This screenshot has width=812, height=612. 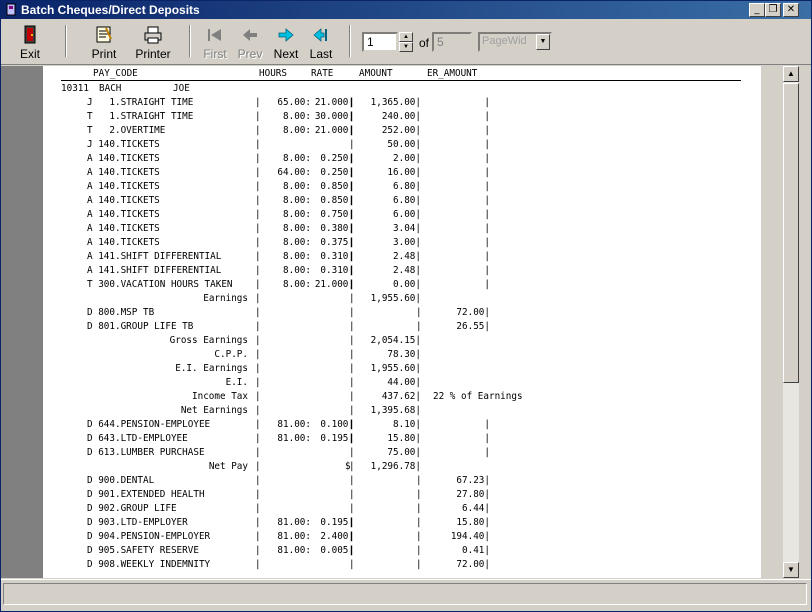 I want to click on amount-value: 0.00|, so click(x=407, y=284).